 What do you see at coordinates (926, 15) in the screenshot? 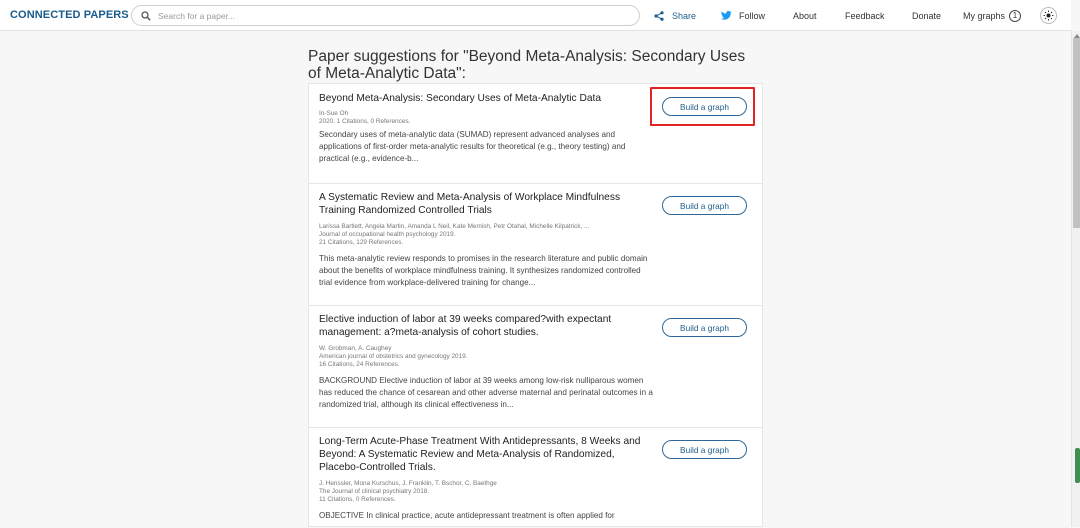
I see `donate-link: Donate` at bounding box center [926, 15].